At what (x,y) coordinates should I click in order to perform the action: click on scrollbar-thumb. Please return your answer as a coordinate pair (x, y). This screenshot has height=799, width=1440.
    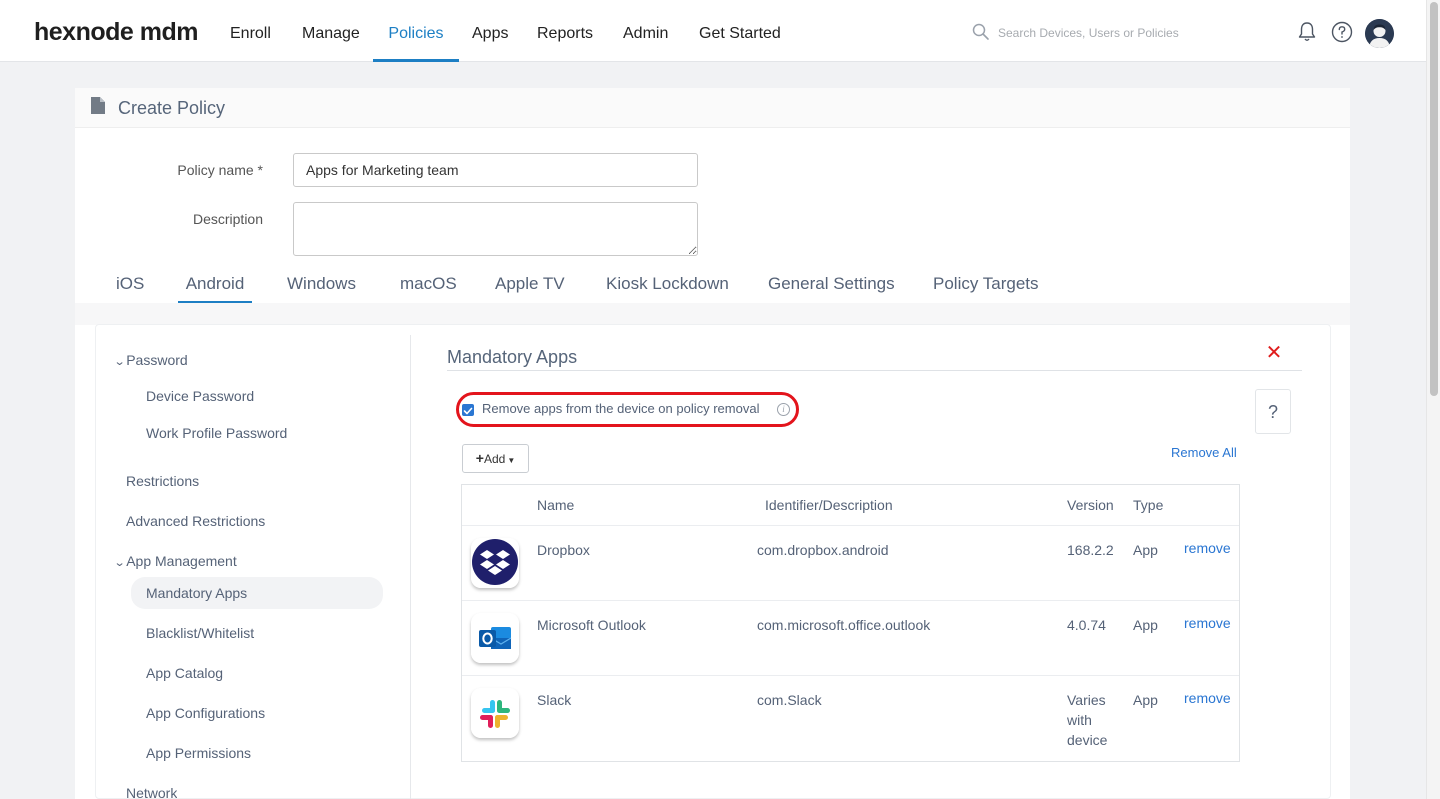
    Looking at the image, I should click on (1434, 199).